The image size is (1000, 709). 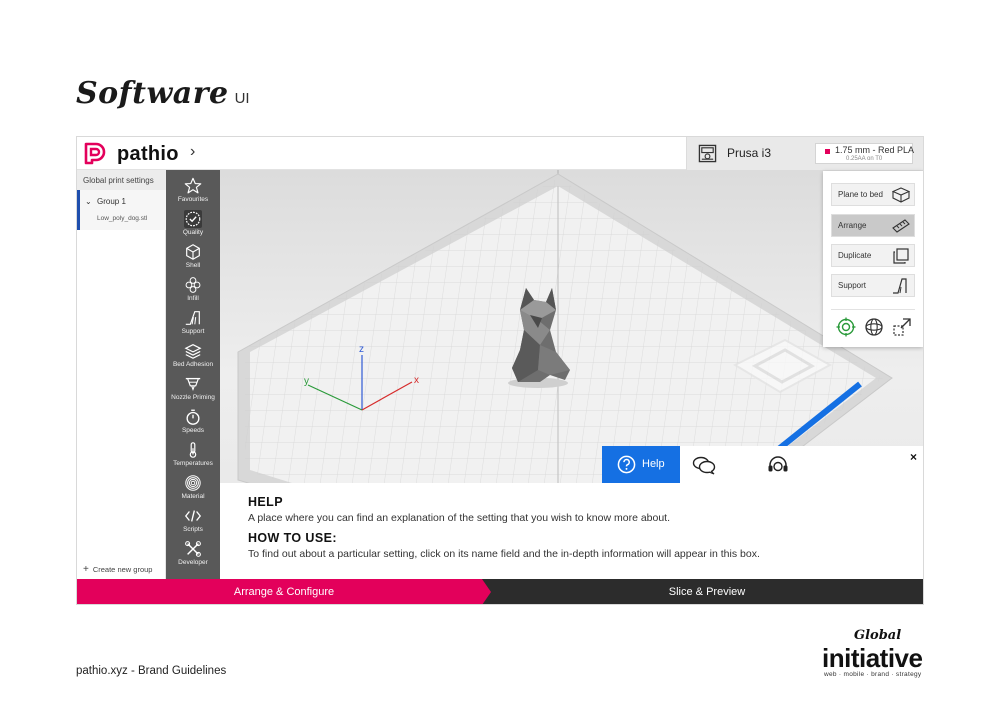 I want to click on arrange-button: Arrange, so click(x=873, y=225).